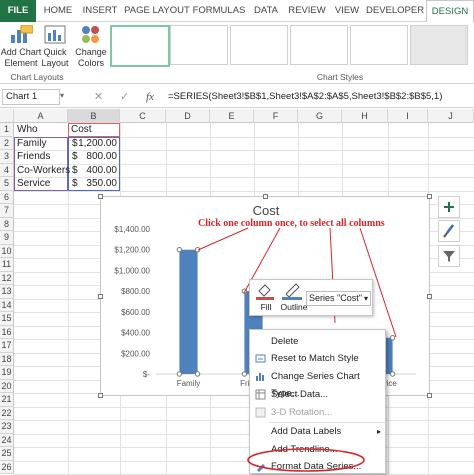 This screenshot has height=475, width=474. Describe the element at coordinates (307, 11) in the screenshot. I see `tab-review: REVIEW` at that location.